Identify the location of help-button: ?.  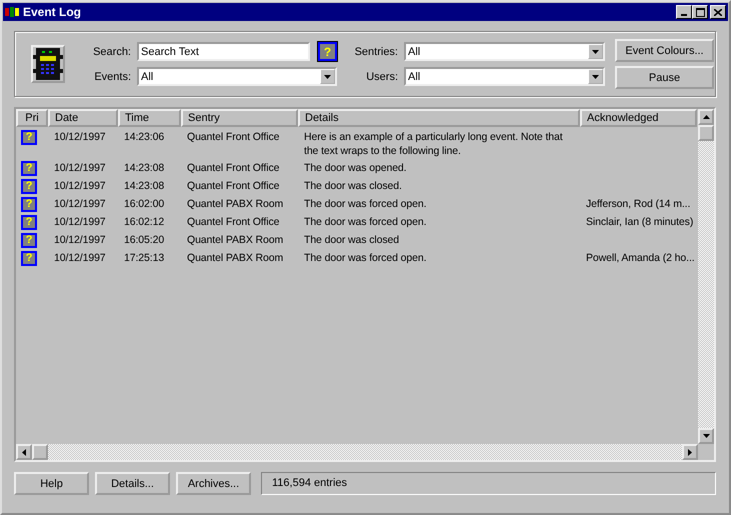
(327, 51).